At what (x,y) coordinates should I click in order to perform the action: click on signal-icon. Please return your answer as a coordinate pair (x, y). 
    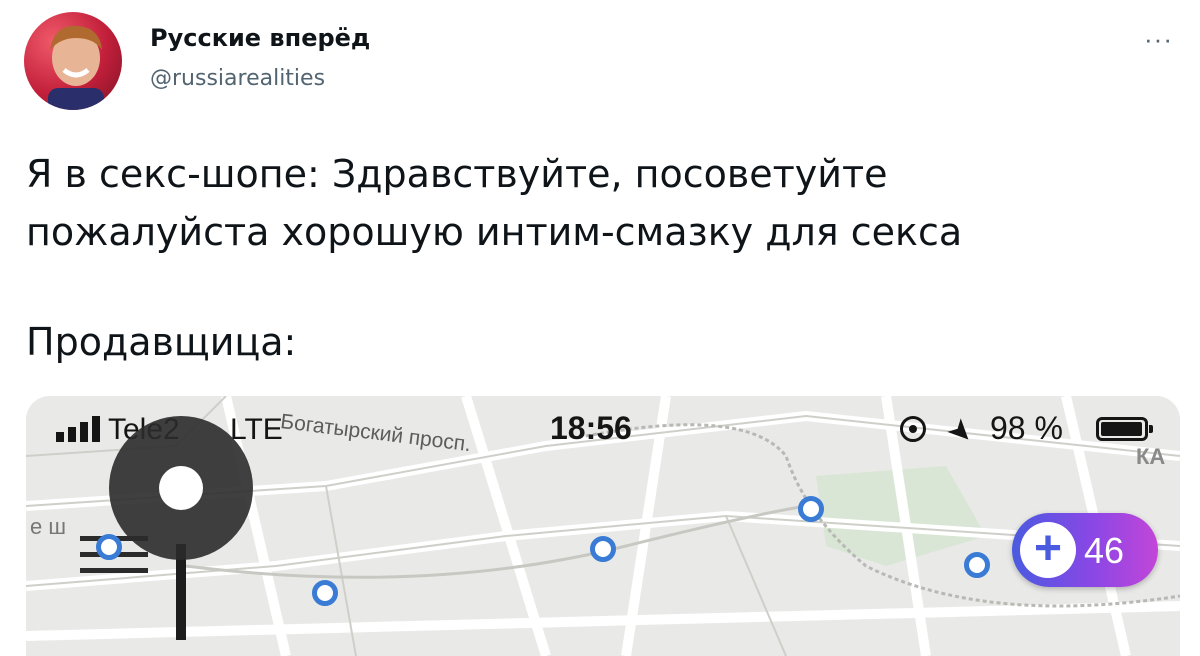
    Looking at the image, I should click on (78, 429).